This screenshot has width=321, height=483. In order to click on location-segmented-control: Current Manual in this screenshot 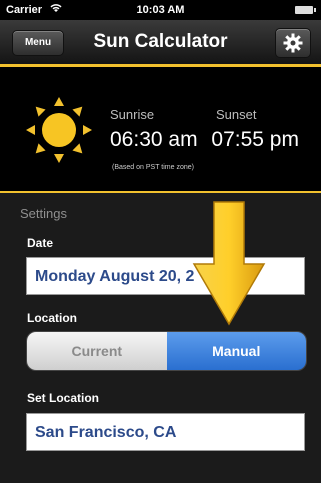, I will do `click(166, 351)`.